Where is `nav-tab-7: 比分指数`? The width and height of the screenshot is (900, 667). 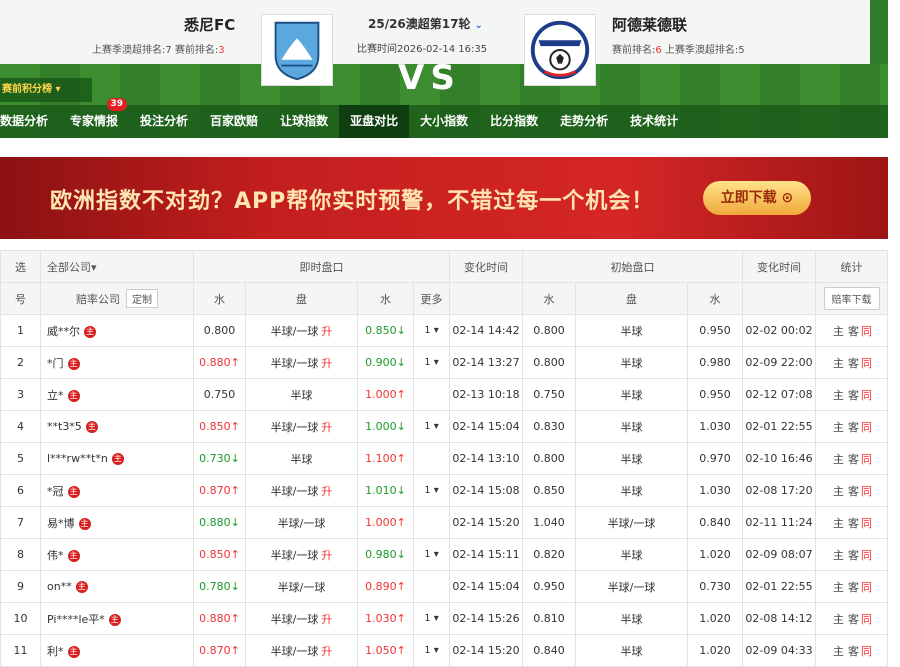
nav-tab-7: 比分指数 is located at coordinates (514, 121).